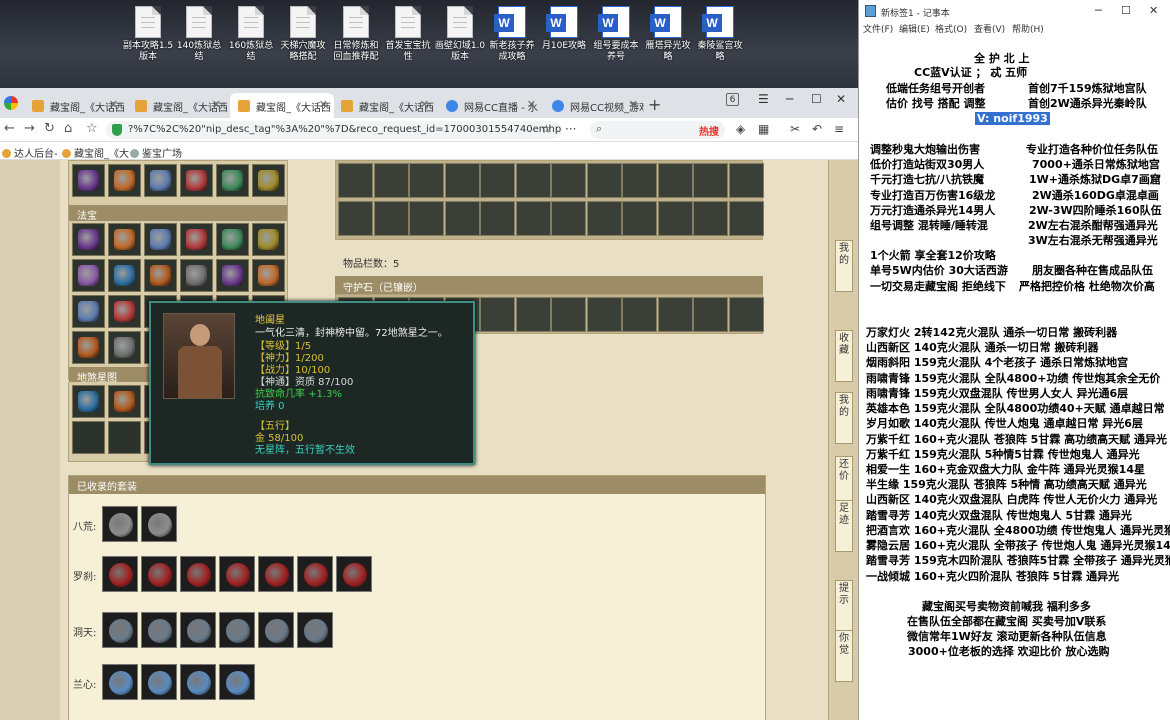 The width and height of the screenshot is (1170, 720). What do you see at coordinates (914, 28) in the screenshot?
I see `menu-edit: 编辑(E)` at bounding box center [914, 28].